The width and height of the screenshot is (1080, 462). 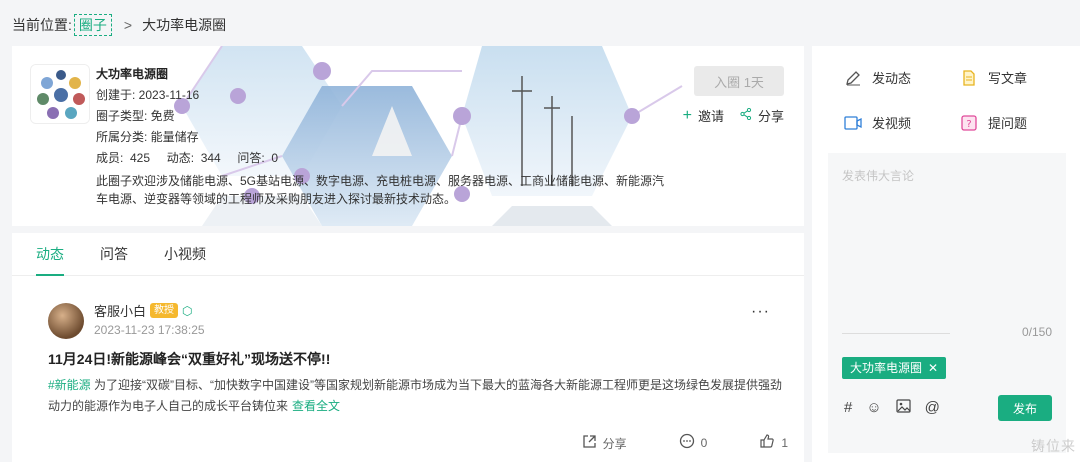 What do you see at coordinates (1025, 408) in the screenshot?
I see `publish-button: 发布` at bounding box center [1025, 408].